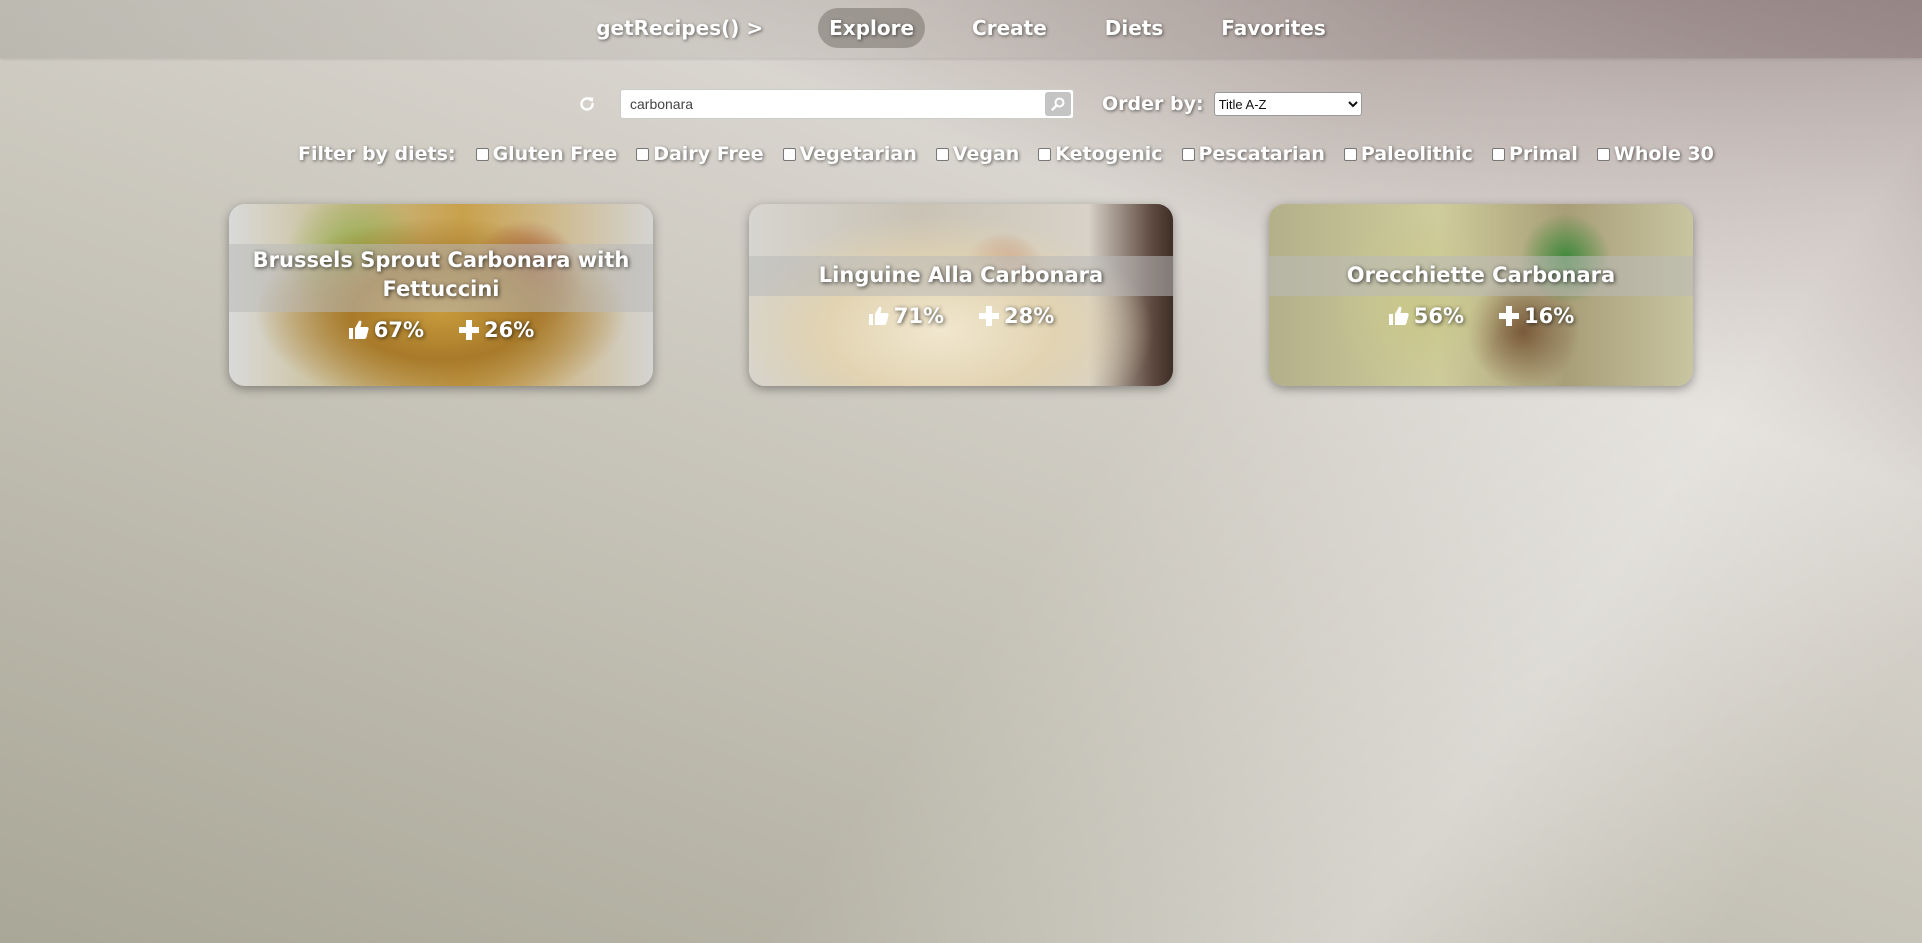 The image size is (1922, 943). I want to click on likes-value: 56%, so click(1438, 316).